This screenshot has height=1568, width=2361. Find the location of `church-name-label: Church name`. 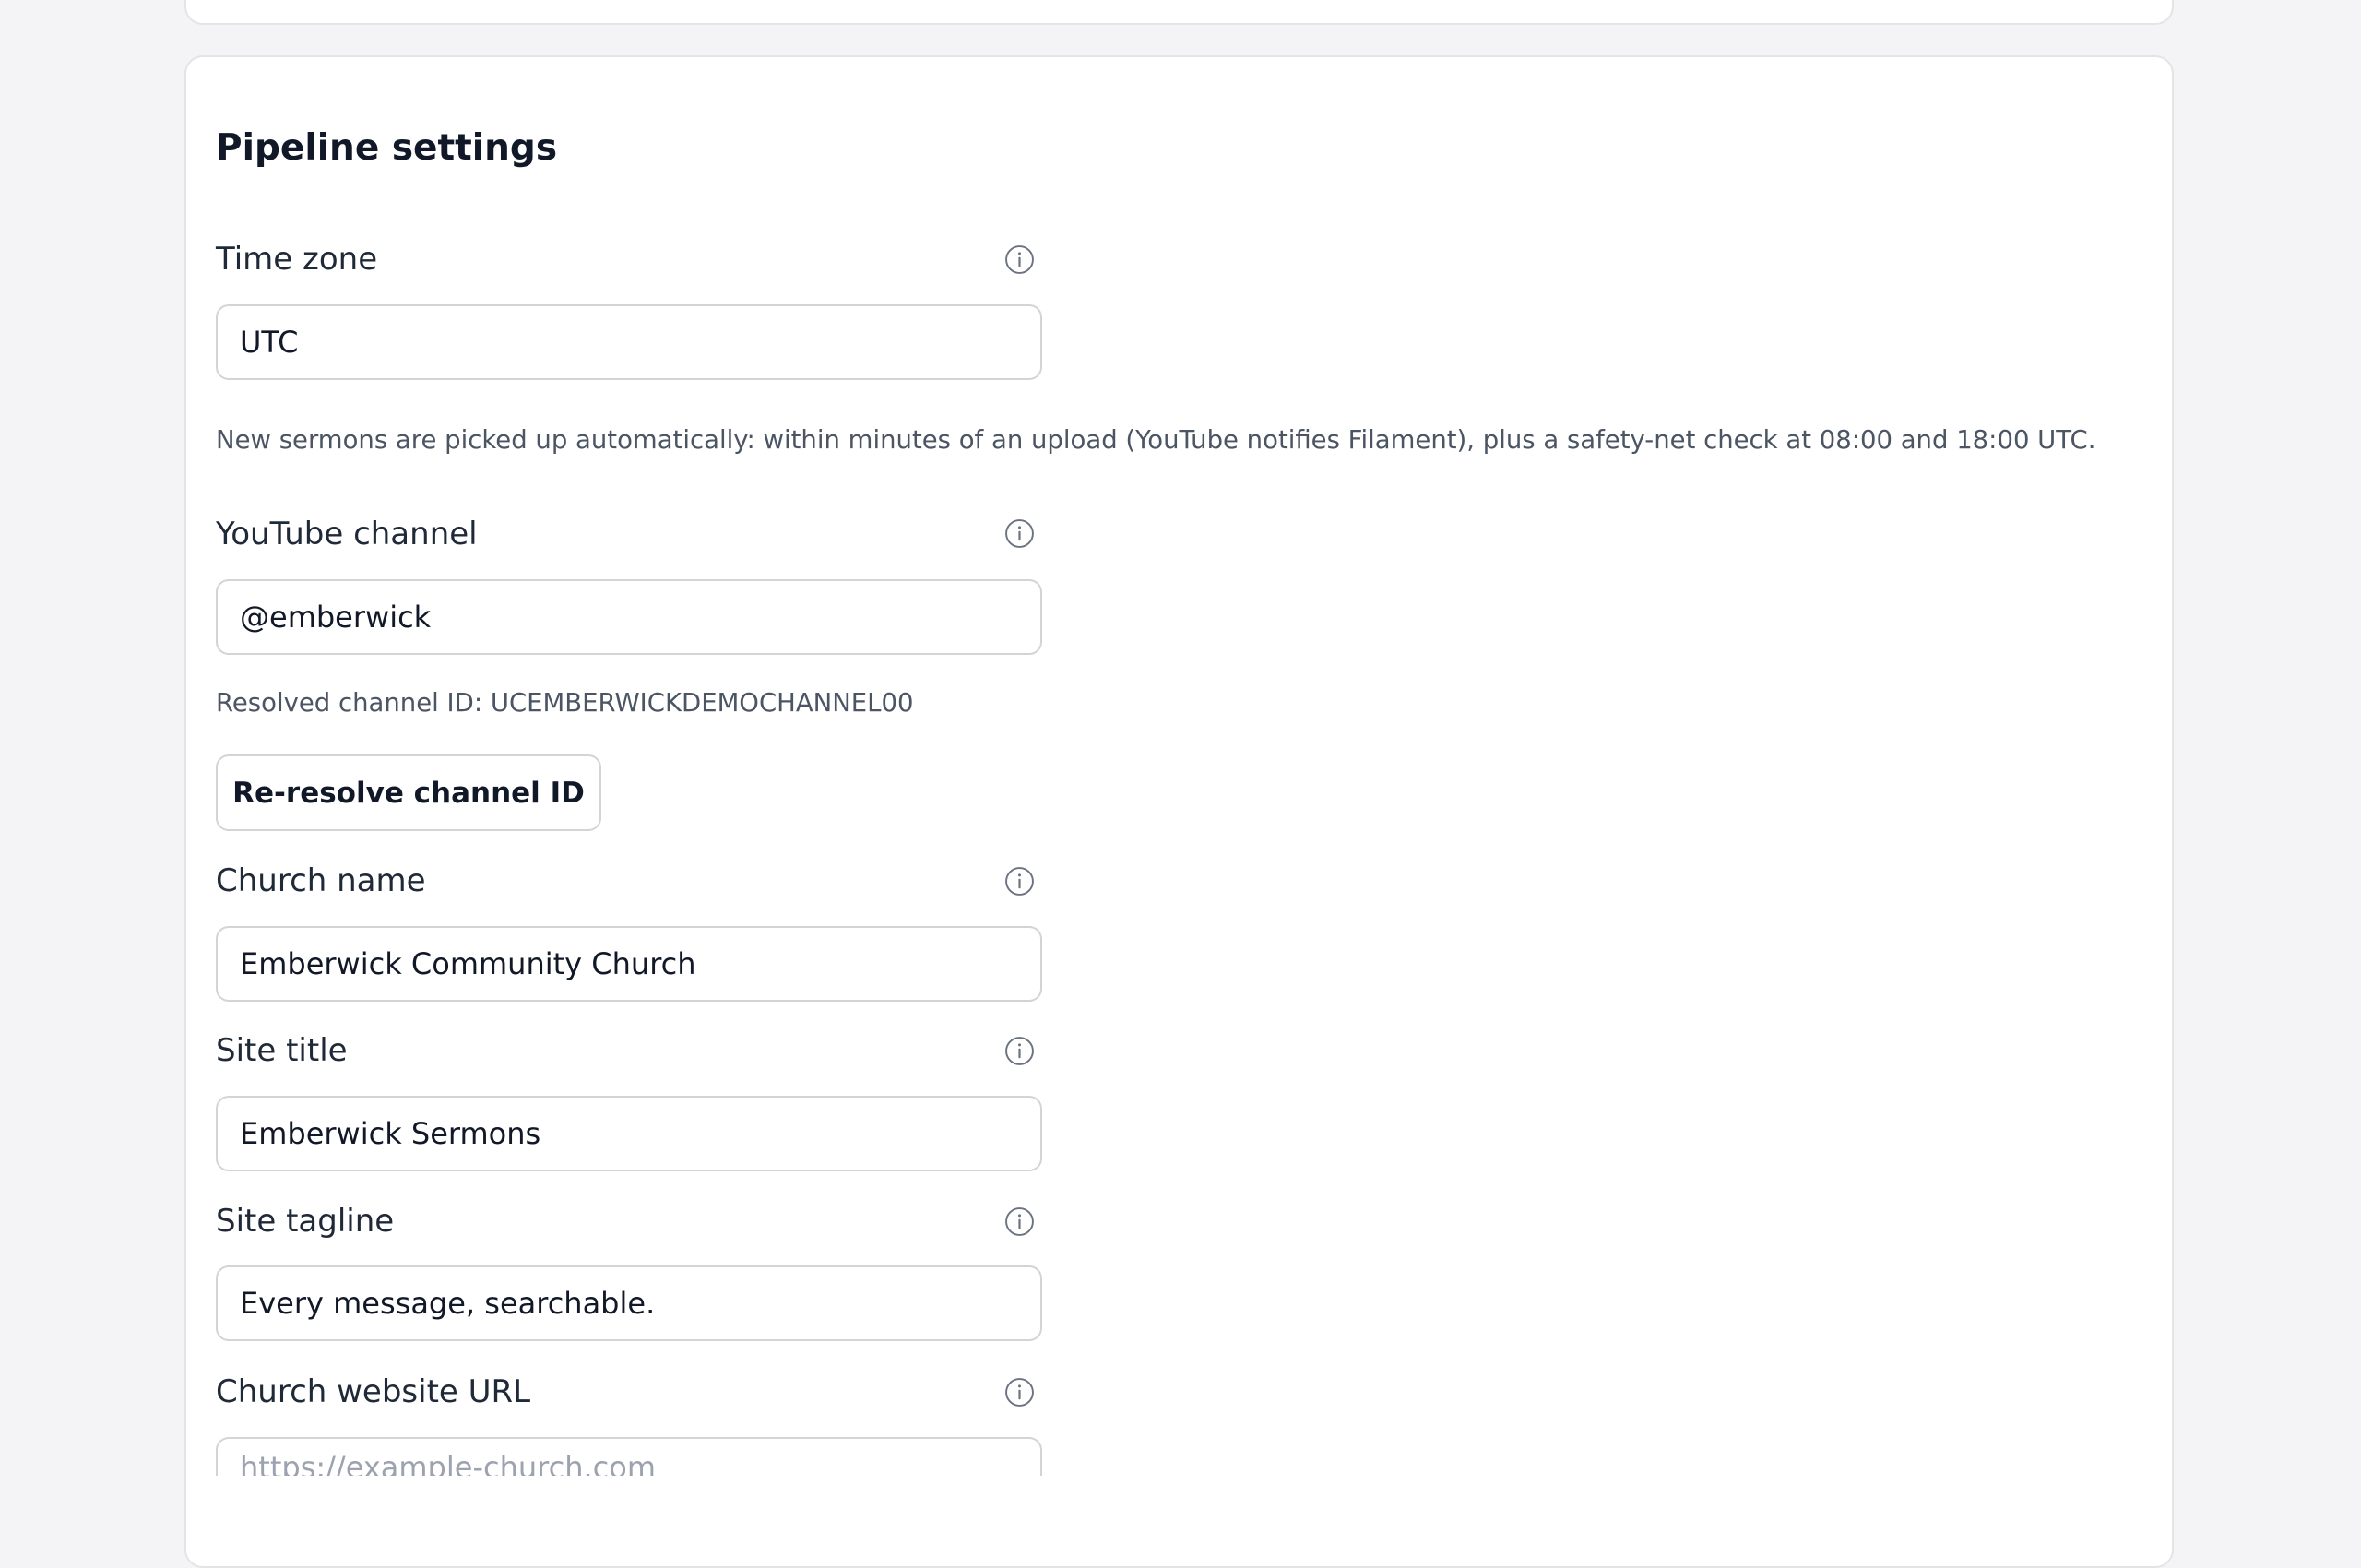

church-name-label: Church name is located at coordinates (321, 880).